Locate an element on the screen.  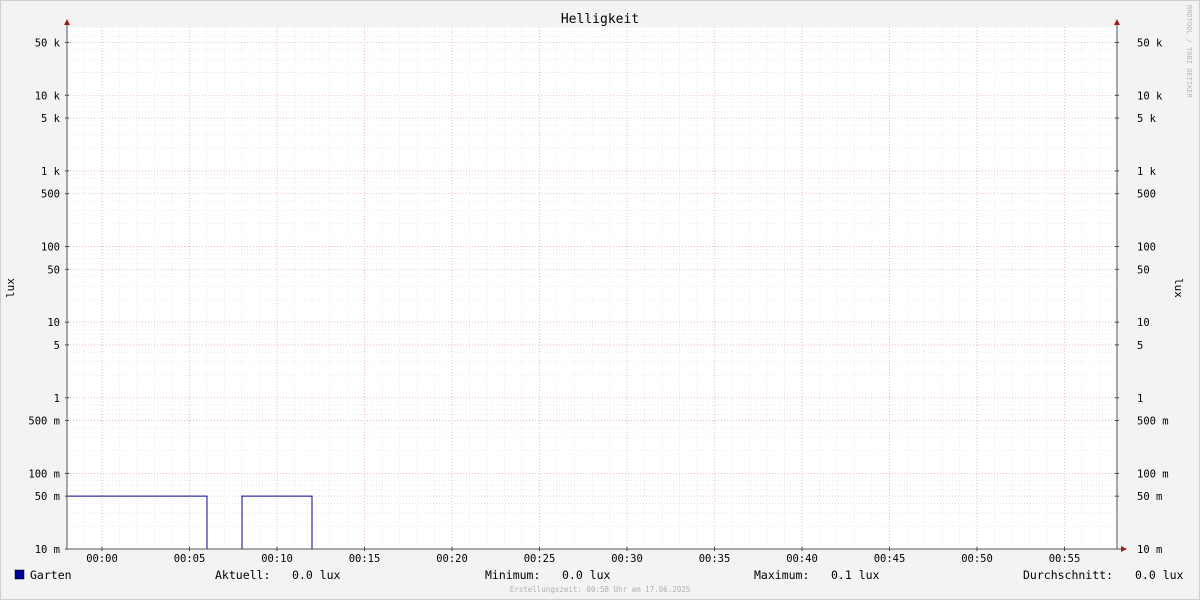
y-tick-label-left: 50 is located at coordinates (53, 270).